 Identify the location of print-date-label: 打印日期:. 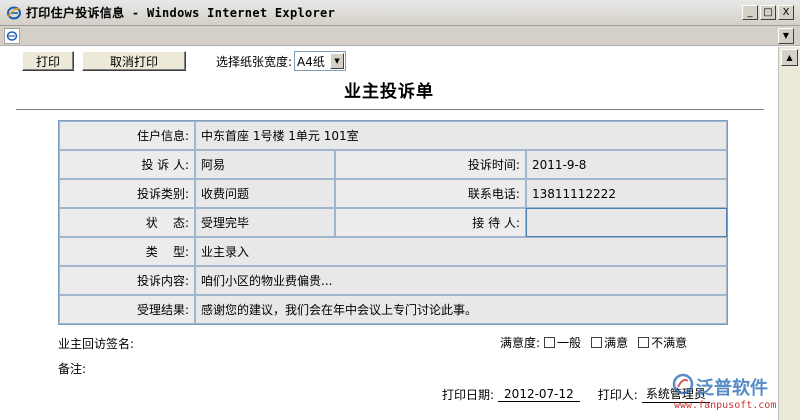
(468, 394).